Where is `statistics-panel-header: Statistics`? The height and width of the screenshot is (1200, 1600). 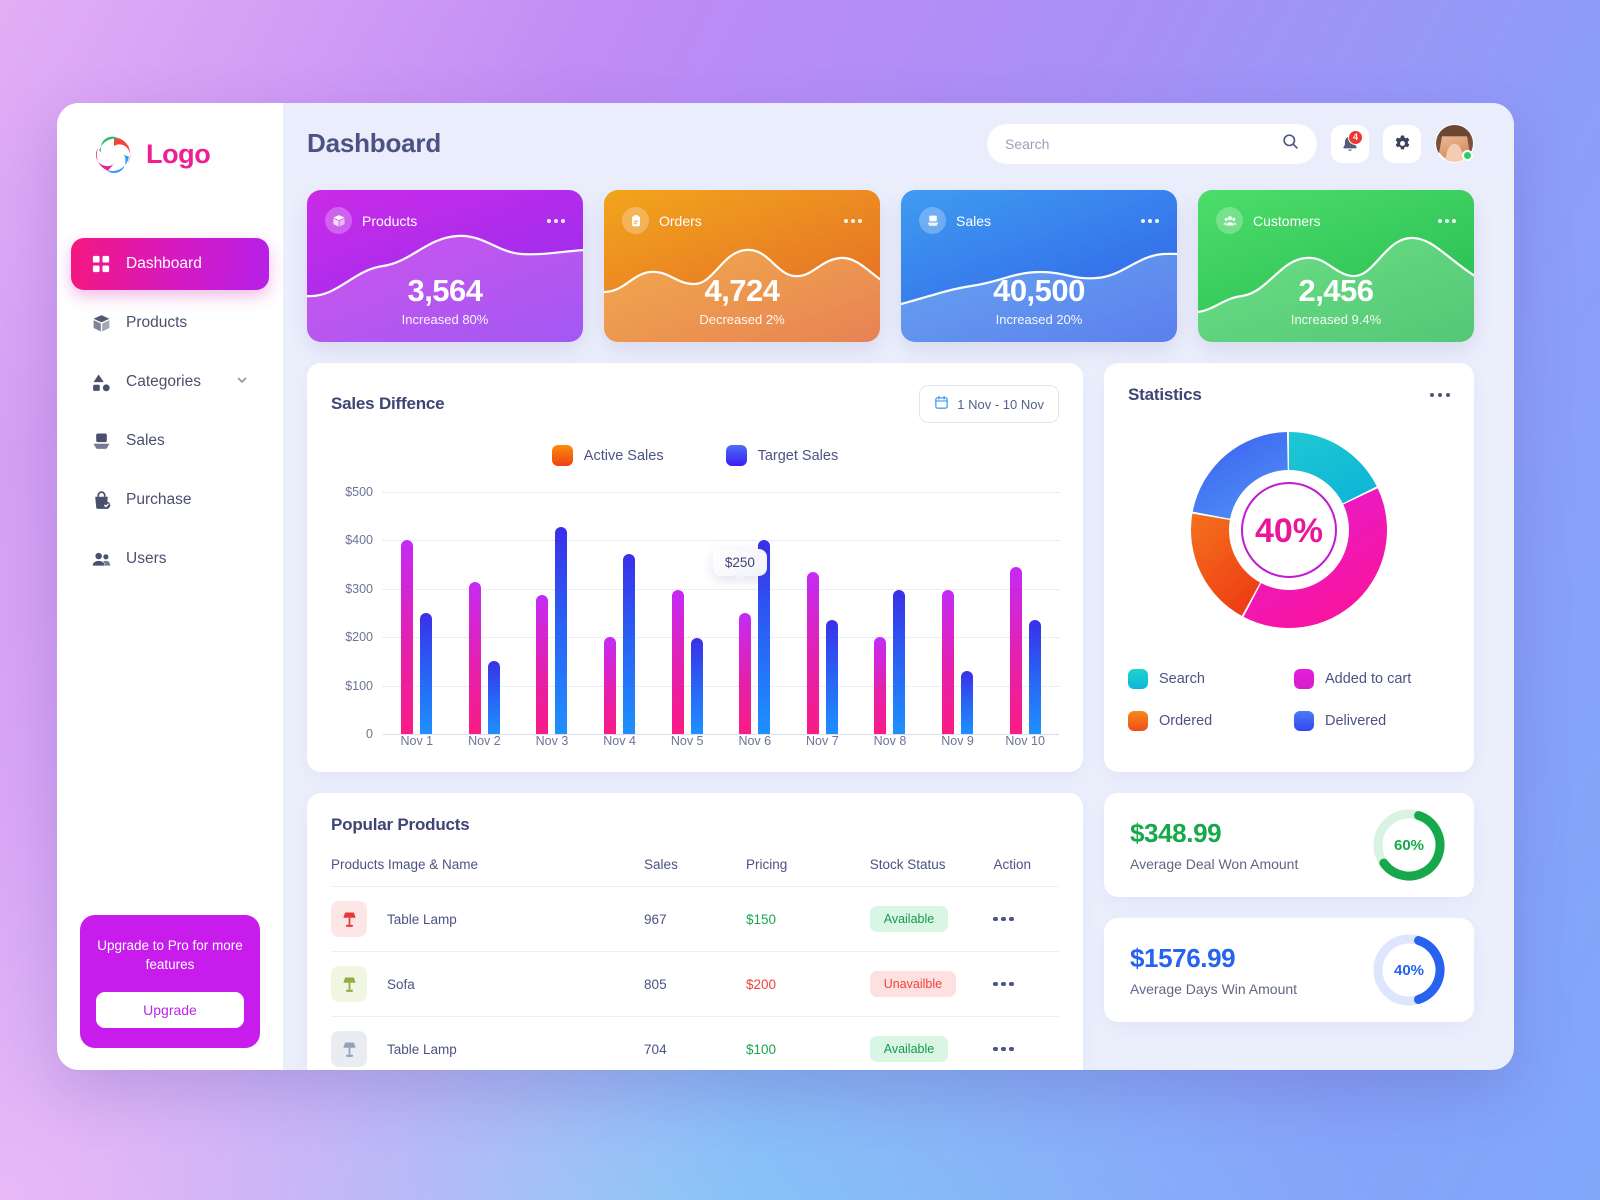 statistics-panel-header: Statistics is located at coordinates (1289, 395).